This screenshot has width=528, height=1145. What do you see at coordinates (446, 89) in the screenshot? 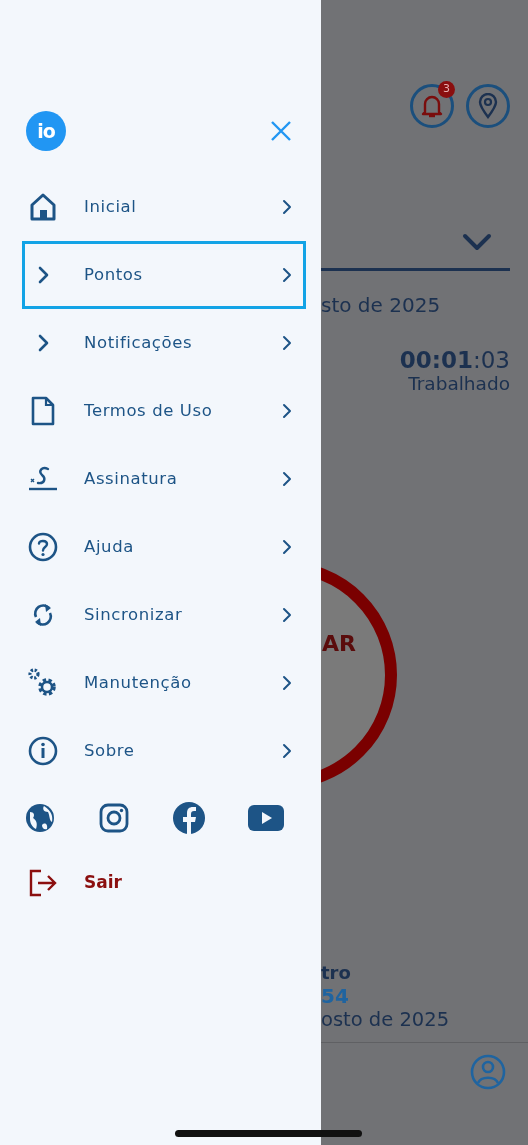
I see `notification-badge: 3` at bounding box center [446, 89].